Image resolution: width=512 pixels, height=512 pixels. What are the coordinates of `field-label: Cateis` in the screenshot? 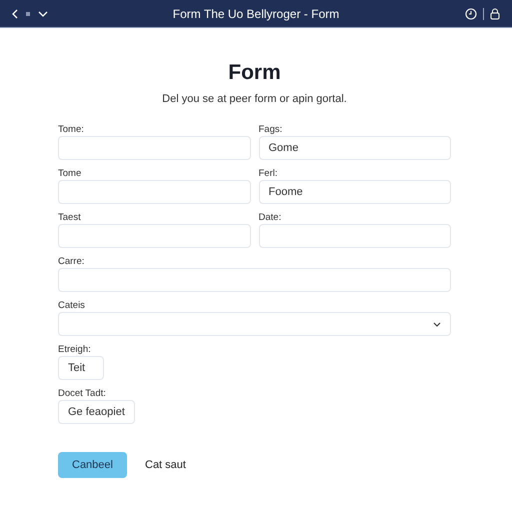 It's located at (72, 305).